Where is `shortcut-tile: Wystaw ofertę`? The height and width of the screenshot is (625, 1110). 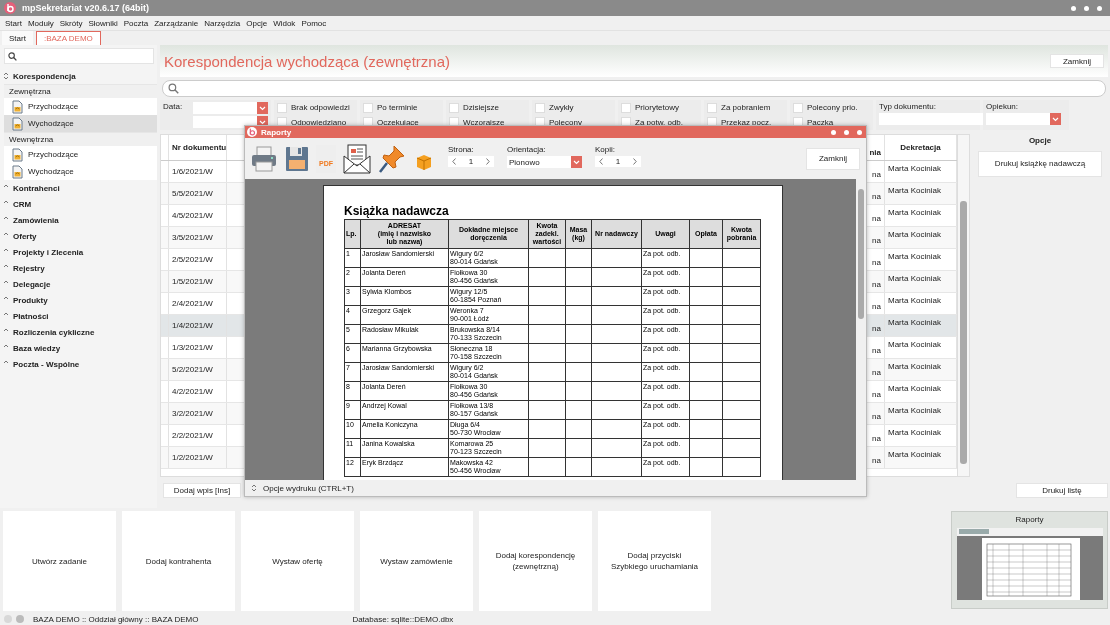
shortcut-tile: Wystaw ofertę is located at coordinates (297, 561).